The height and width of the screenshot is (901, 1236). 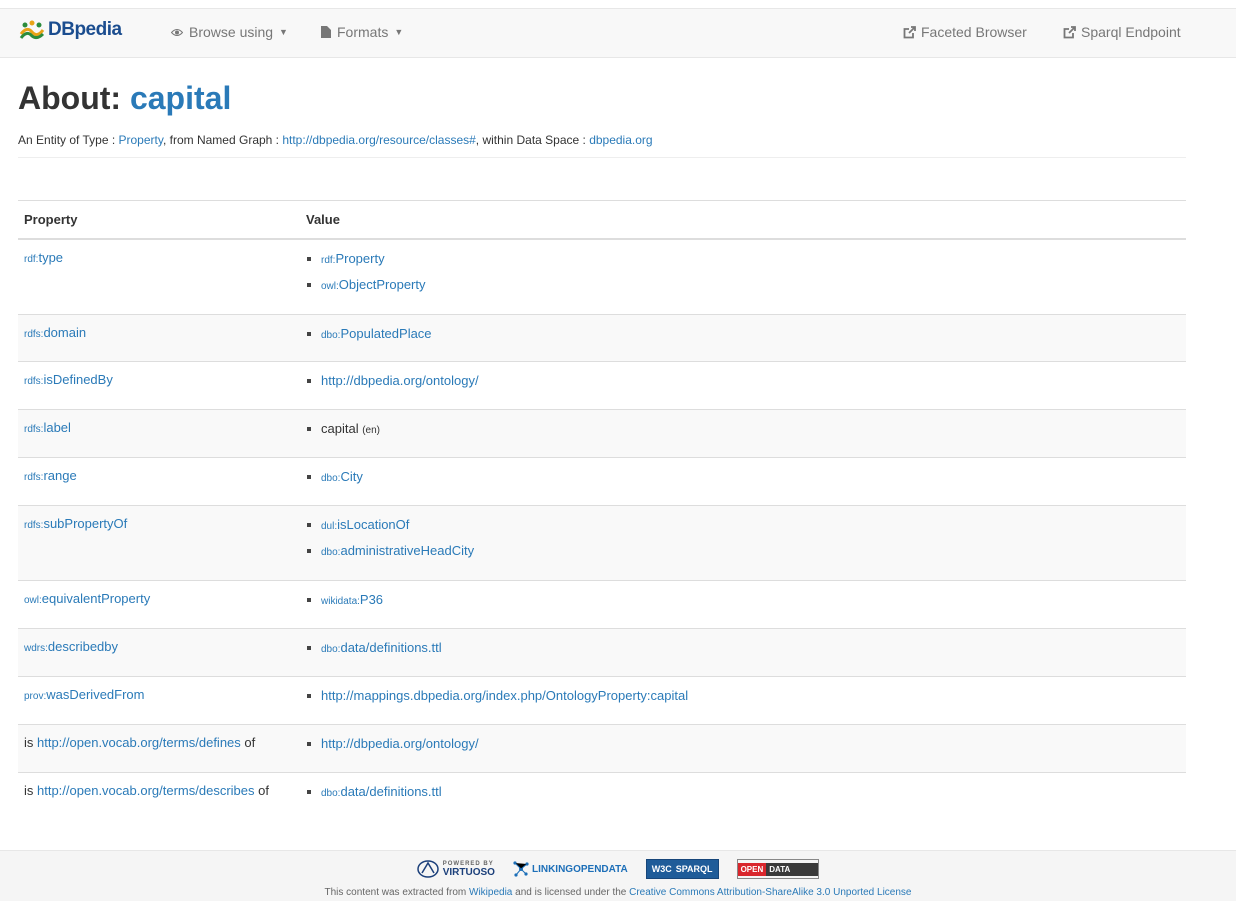 I want to click on virtuoso-logo: POWERED BY VIRTUOSO, so click(x=455, y=869).